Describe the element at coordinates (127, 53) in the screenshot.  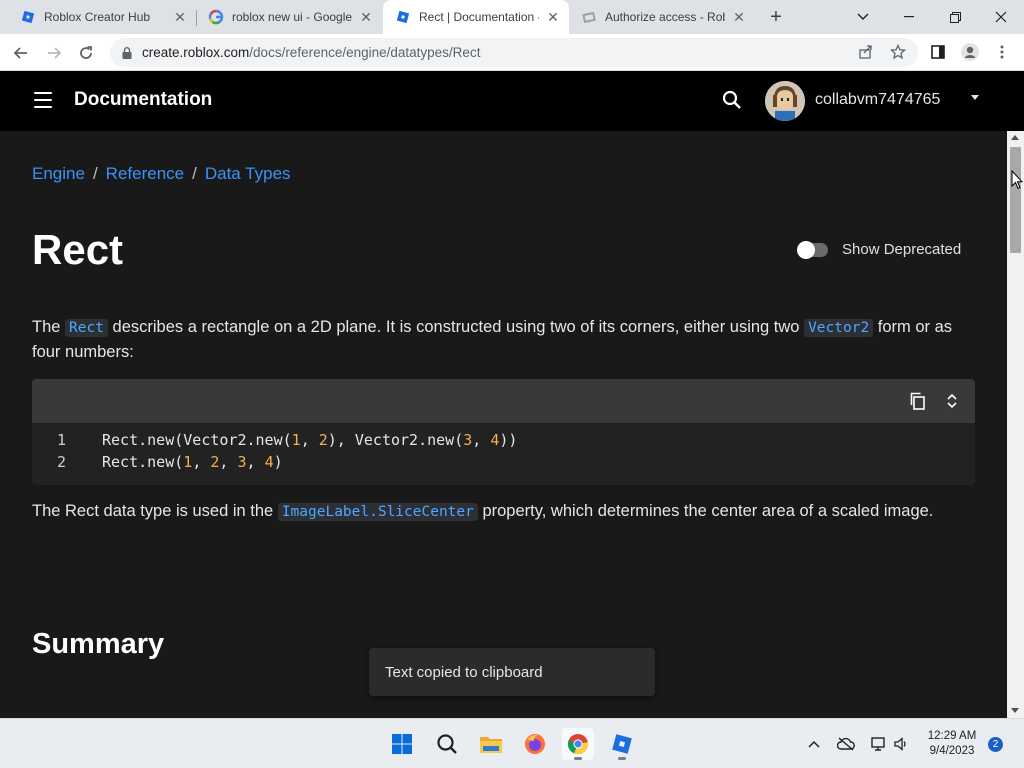
I see `lock-icon` at that location.